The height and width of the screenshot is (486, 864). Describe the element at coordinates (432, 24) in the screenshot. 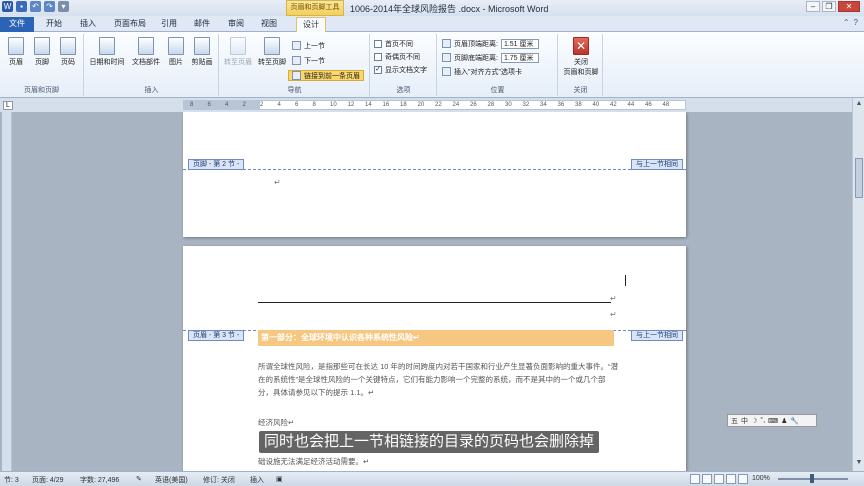

I see `ribbon-tabs: 文件 开始 插入 页面布局 引用 邮件 审阅 视图 设计 ⌃ ?` at that location.